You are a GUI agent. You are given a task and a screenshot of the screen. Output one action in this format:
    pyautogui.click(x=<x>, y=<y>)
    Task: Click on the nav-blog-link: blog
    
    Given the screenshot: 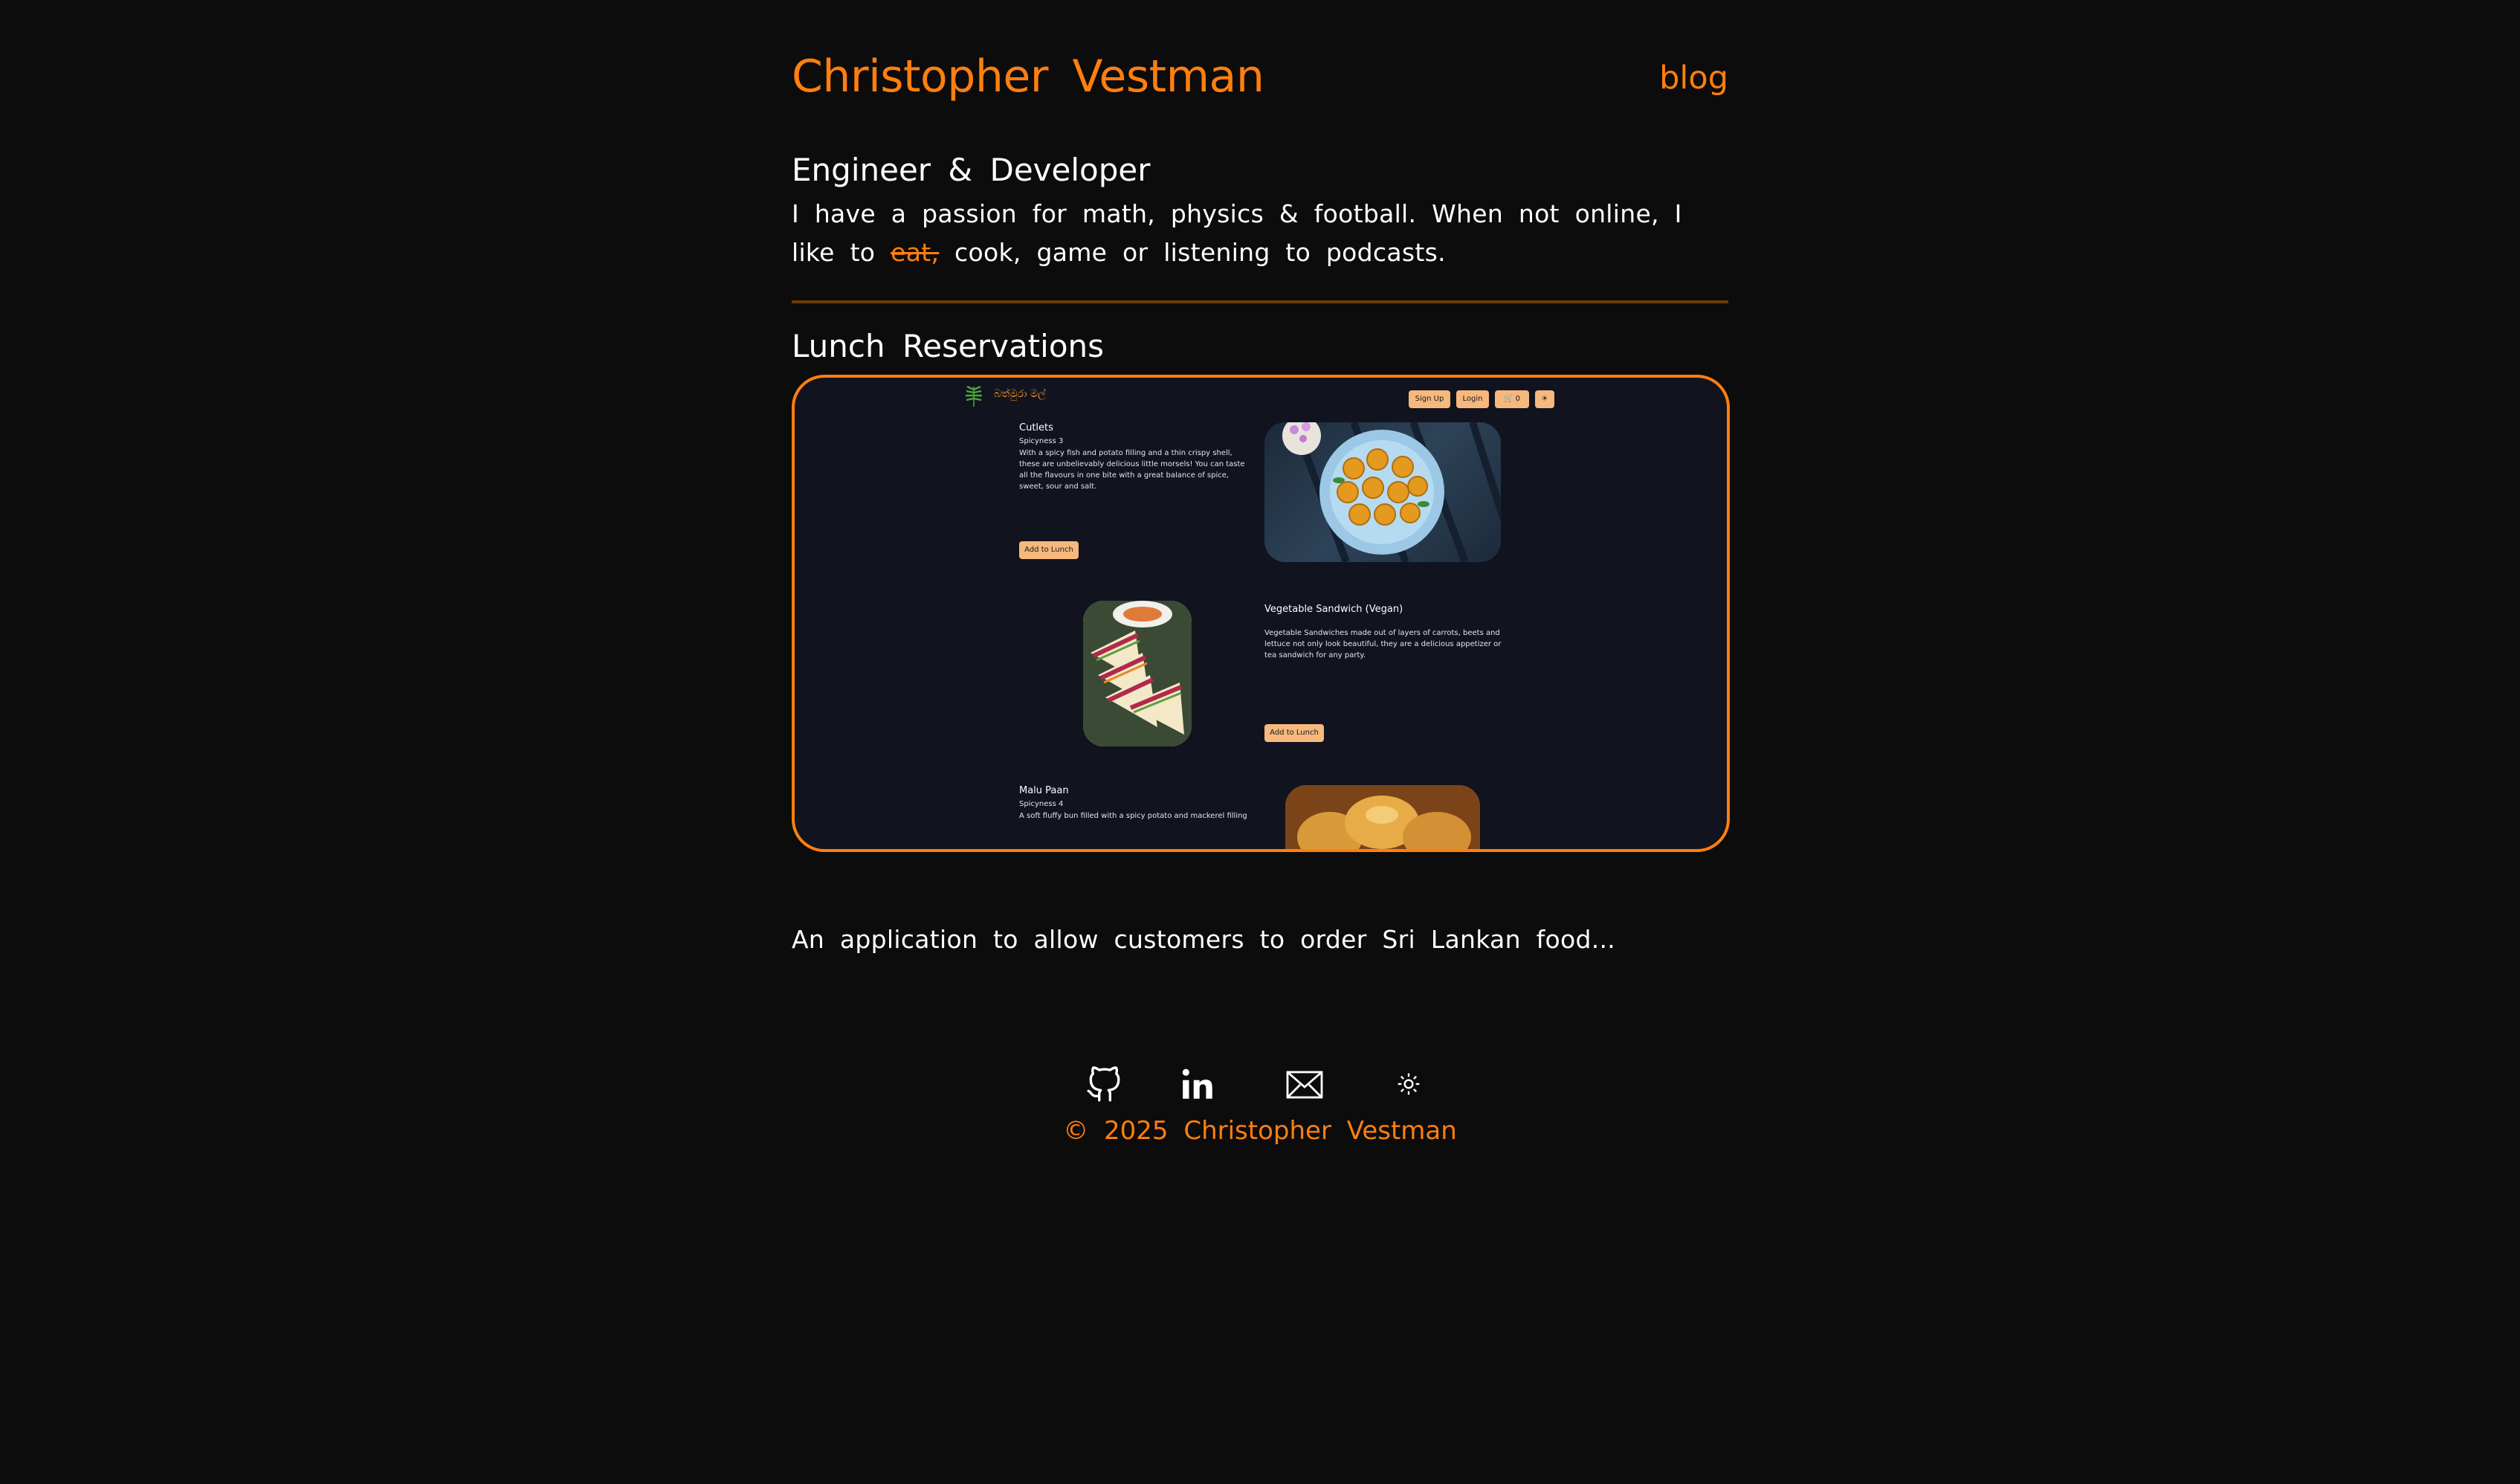 What is the action you would take?
    pyautogui.click(x=1694, y=78)
    